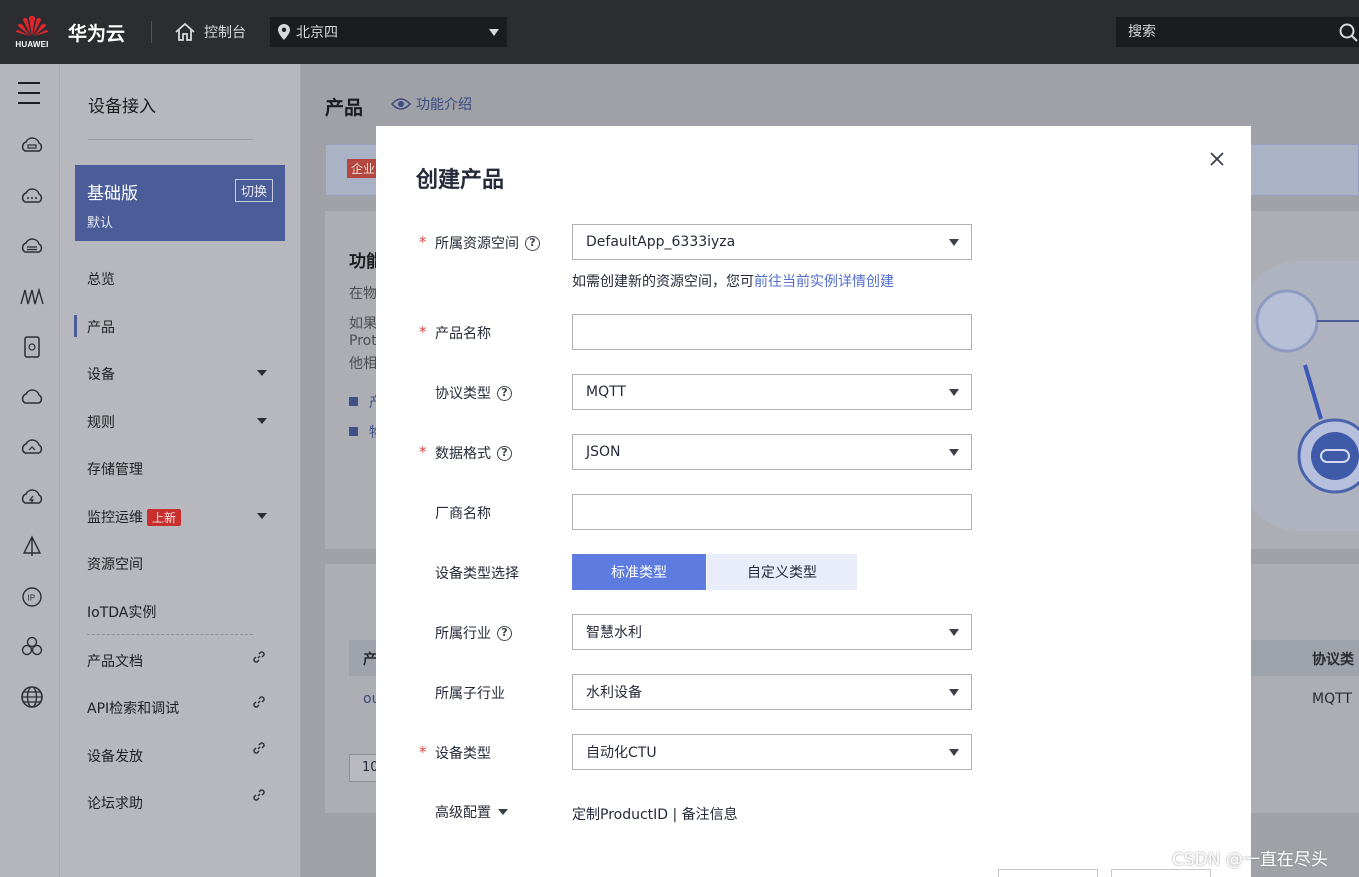 The width and height of the screenshot is (1359, 877). I want to click on menu-icon, so click(29, 97).